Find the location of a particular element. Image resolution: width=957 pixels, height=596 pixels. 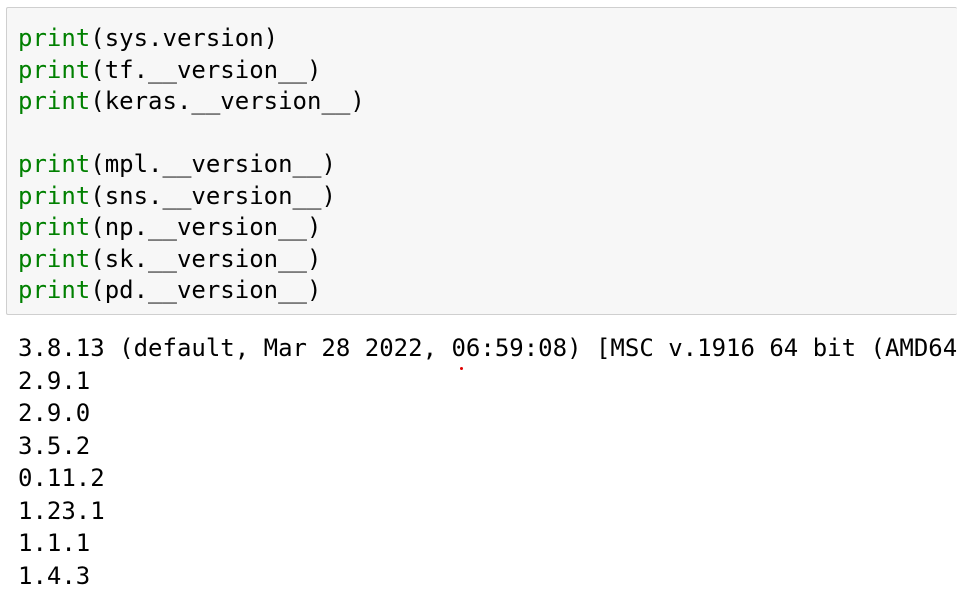

code-args: (sns.__version__) is located at coordinates (213, 195).